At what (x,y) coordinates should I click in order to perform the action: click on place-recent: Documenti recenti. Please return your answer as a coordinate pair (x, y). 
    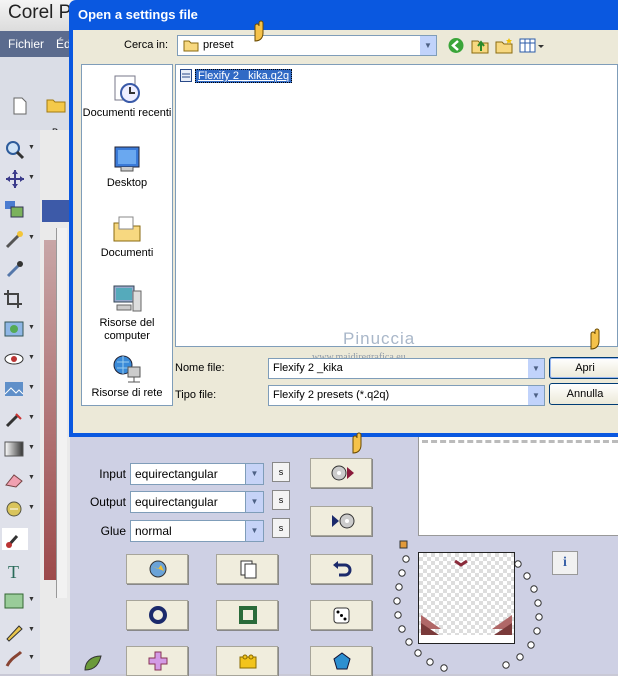
    Looking at the image, I should click on (127, 96).